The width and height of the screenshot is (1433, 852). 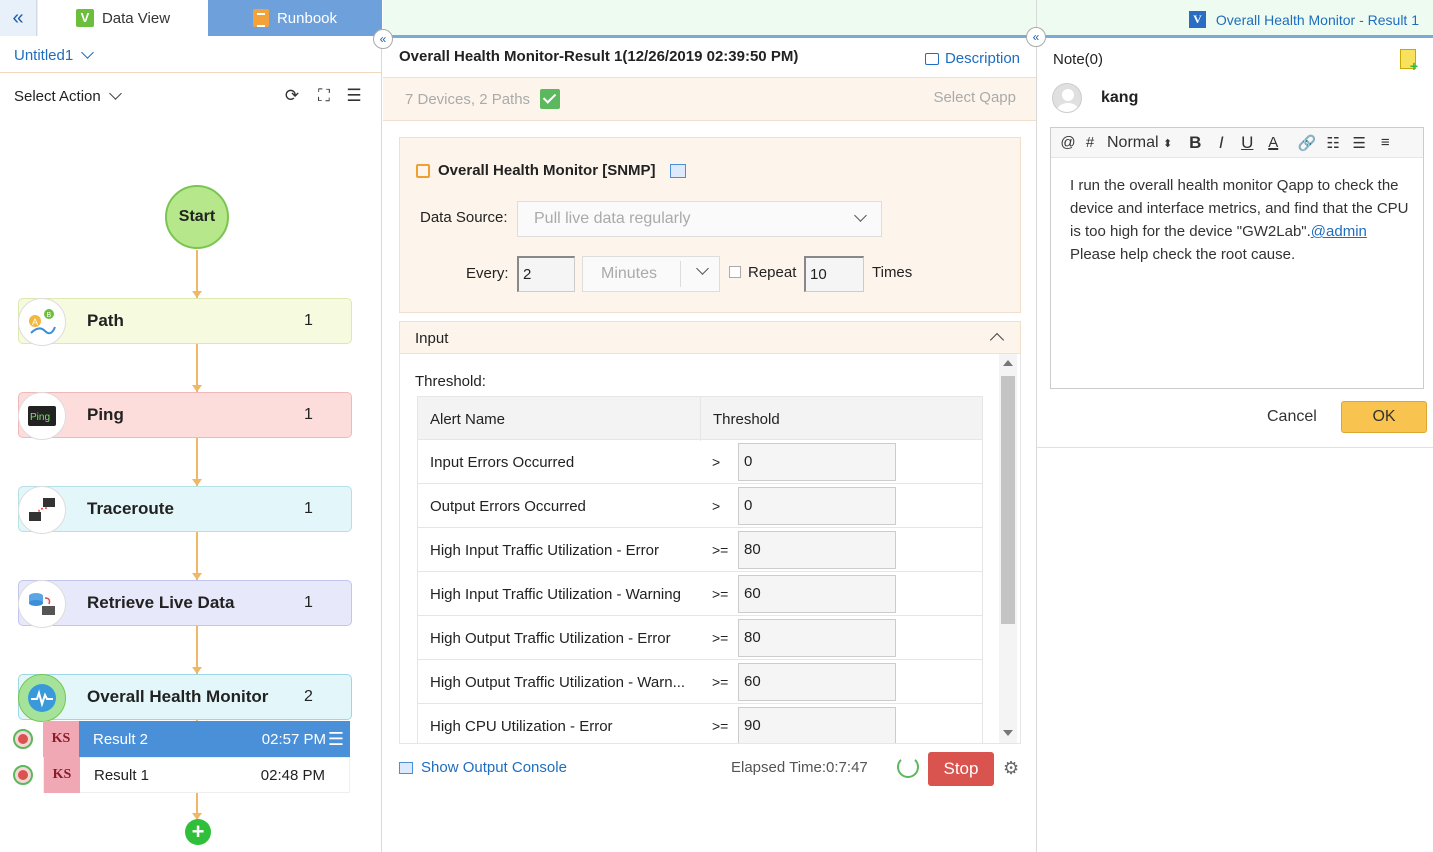 I want to click on italic-button: I, so click(x=1221, y=143).